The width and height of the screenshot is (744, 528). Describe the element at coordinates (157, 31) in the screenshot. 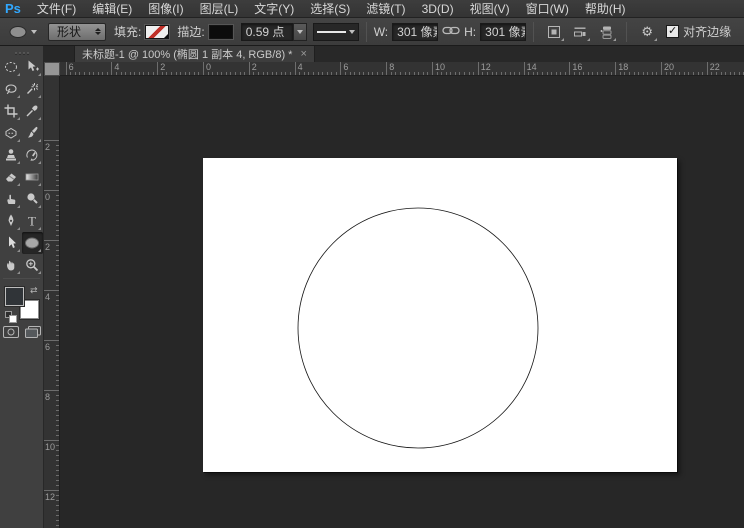

I see `fill-swatch` at that location.